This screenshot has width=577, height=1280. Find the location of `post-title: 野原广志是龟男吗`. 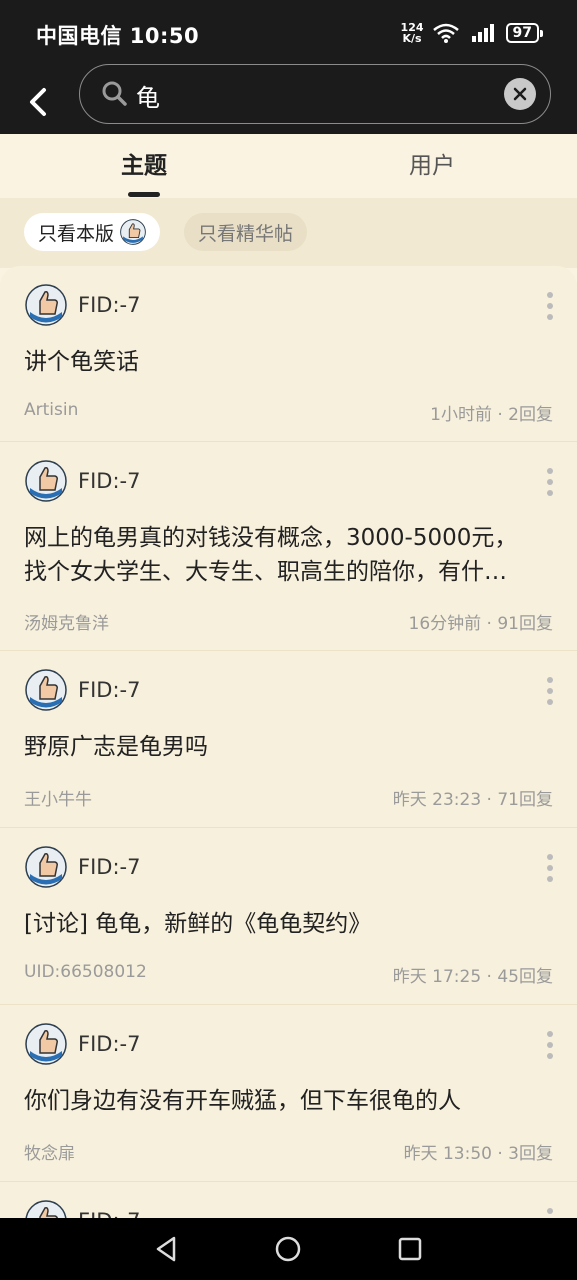

post-title: 野原广志是龟男吗 is located at coordinates (116, 747).